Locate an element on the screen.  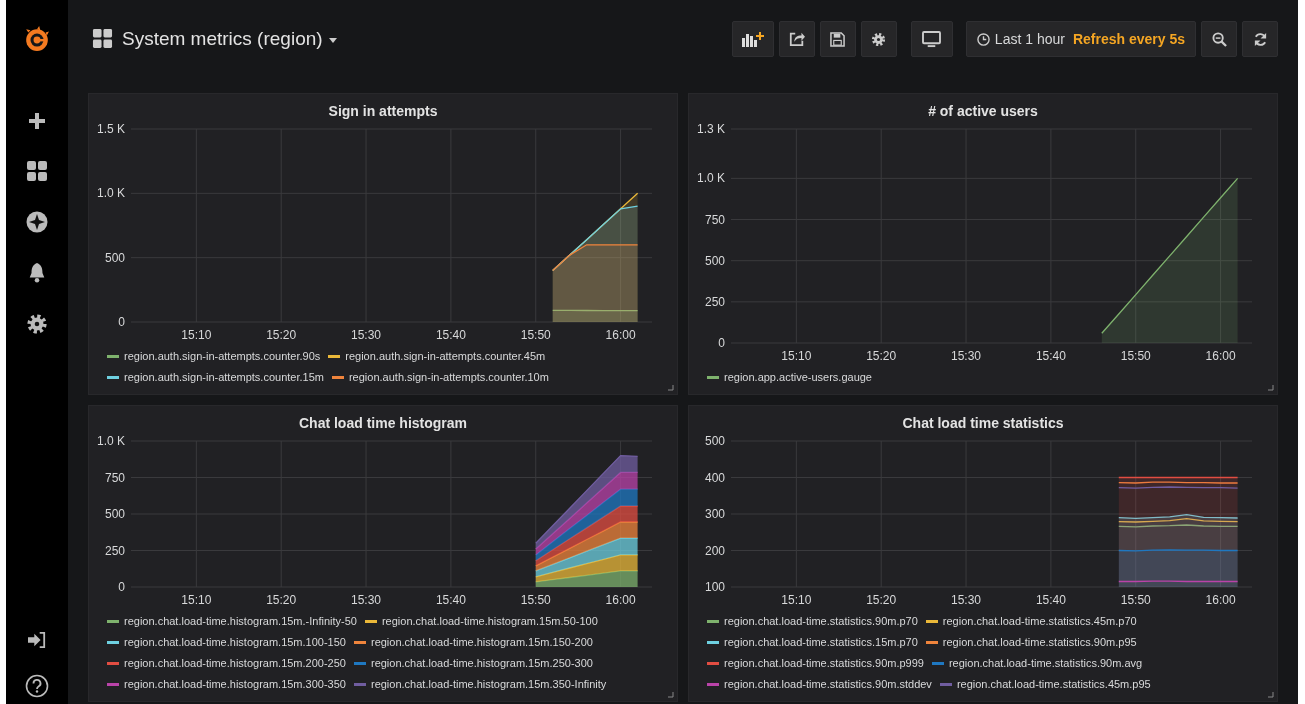
legend-label: region.auth.sign-in-attempts.counter.10m is located at coordinates (448, 377).